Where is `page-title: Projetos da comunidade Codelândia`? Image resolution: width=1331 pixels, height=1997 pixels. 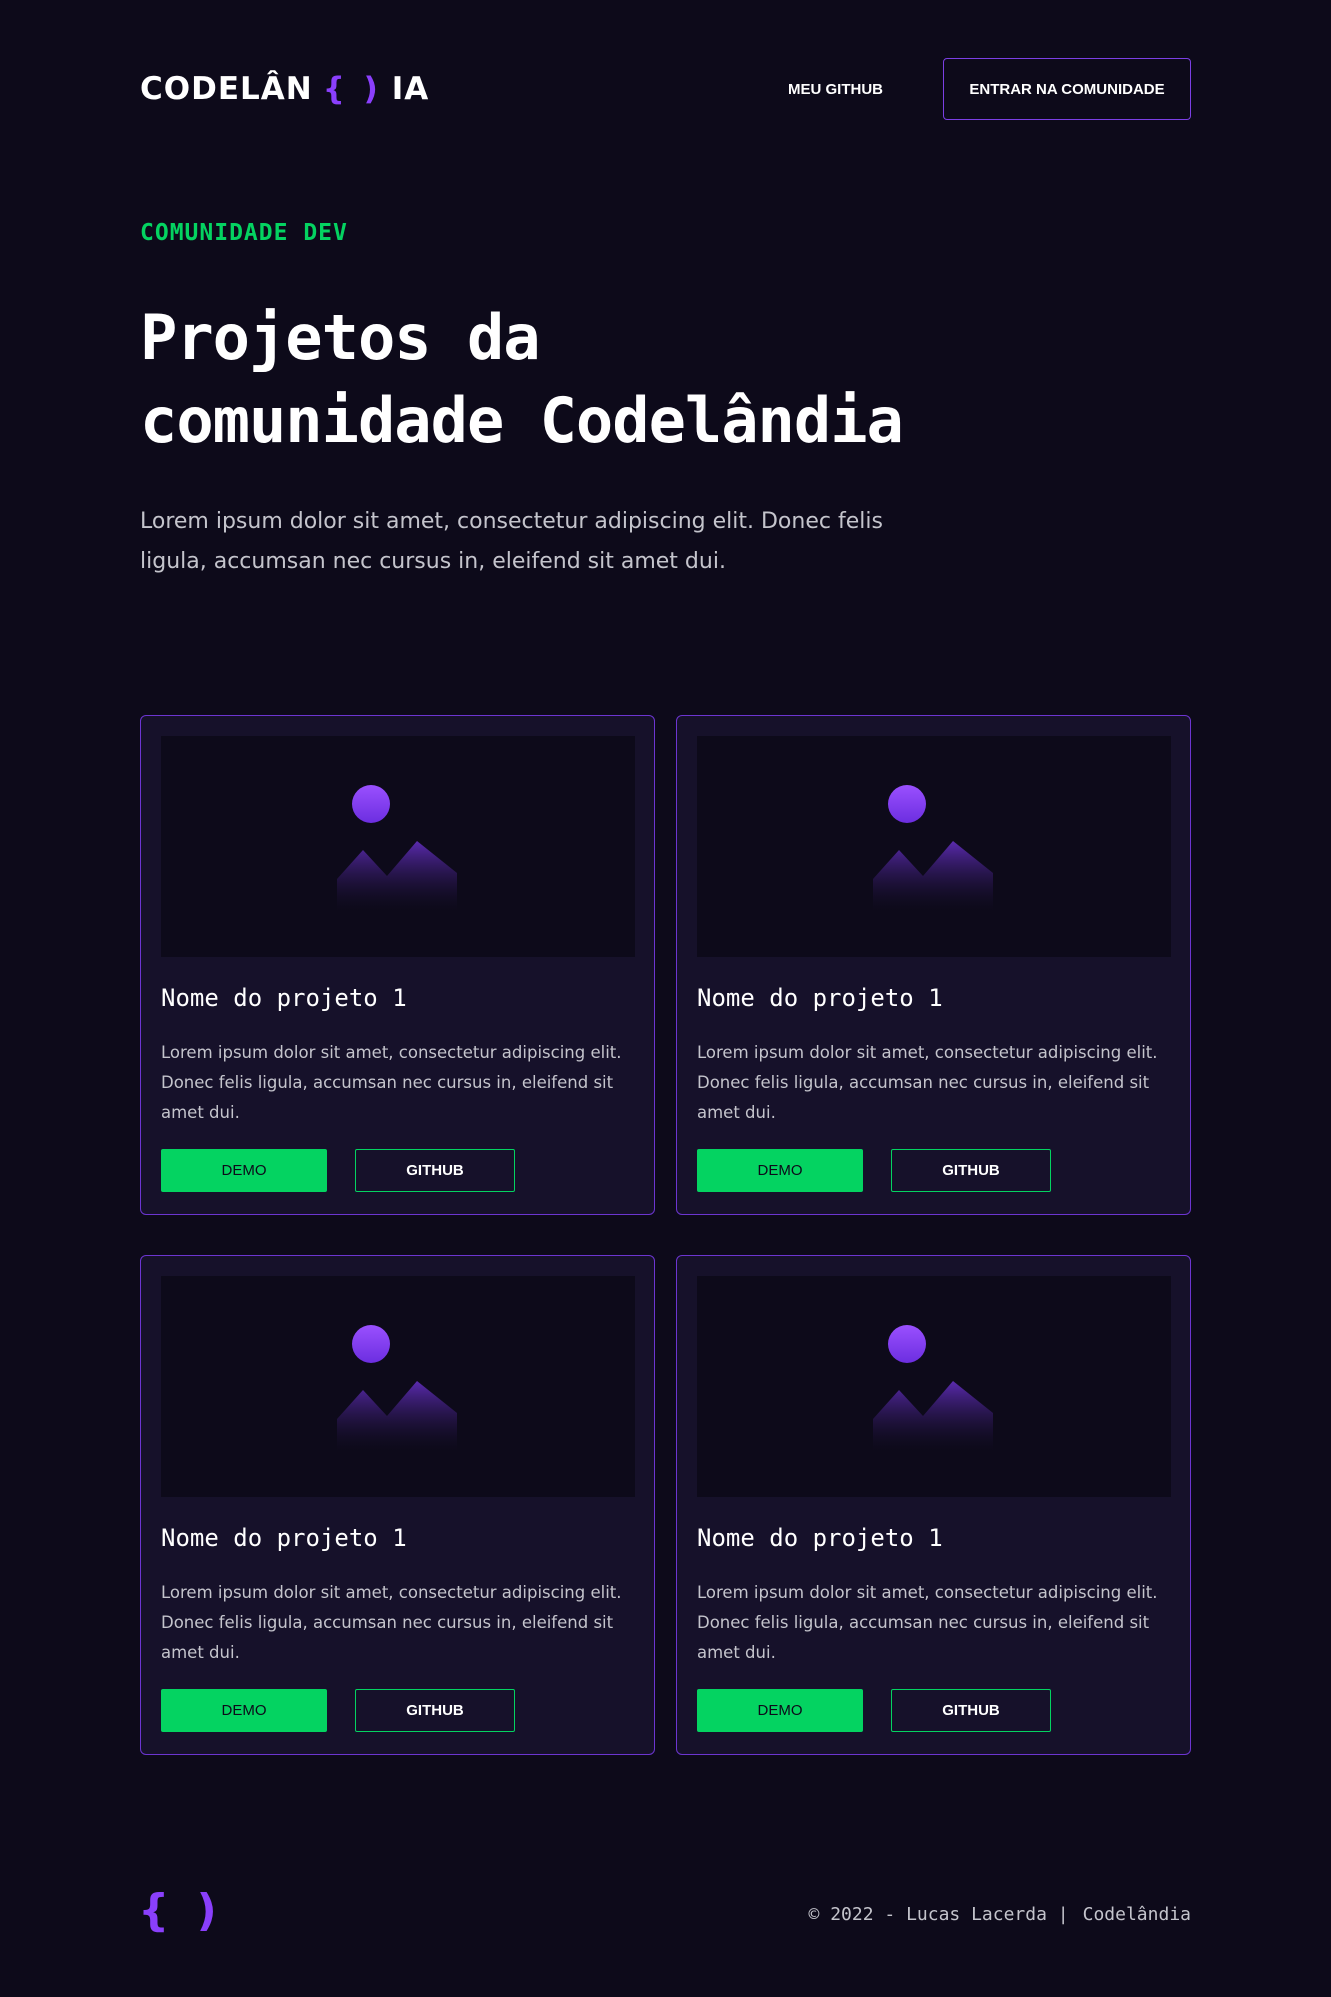
page-title: Projetos da comunidade Codelândia is located at coordinates (590, 379).